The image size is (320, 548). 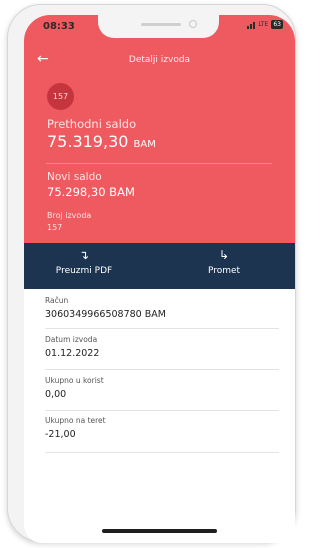 What do you see at coordinates (55, 227) in the screenshot?
I see `statement-number-value: 157` at bounding box center [55, 227].